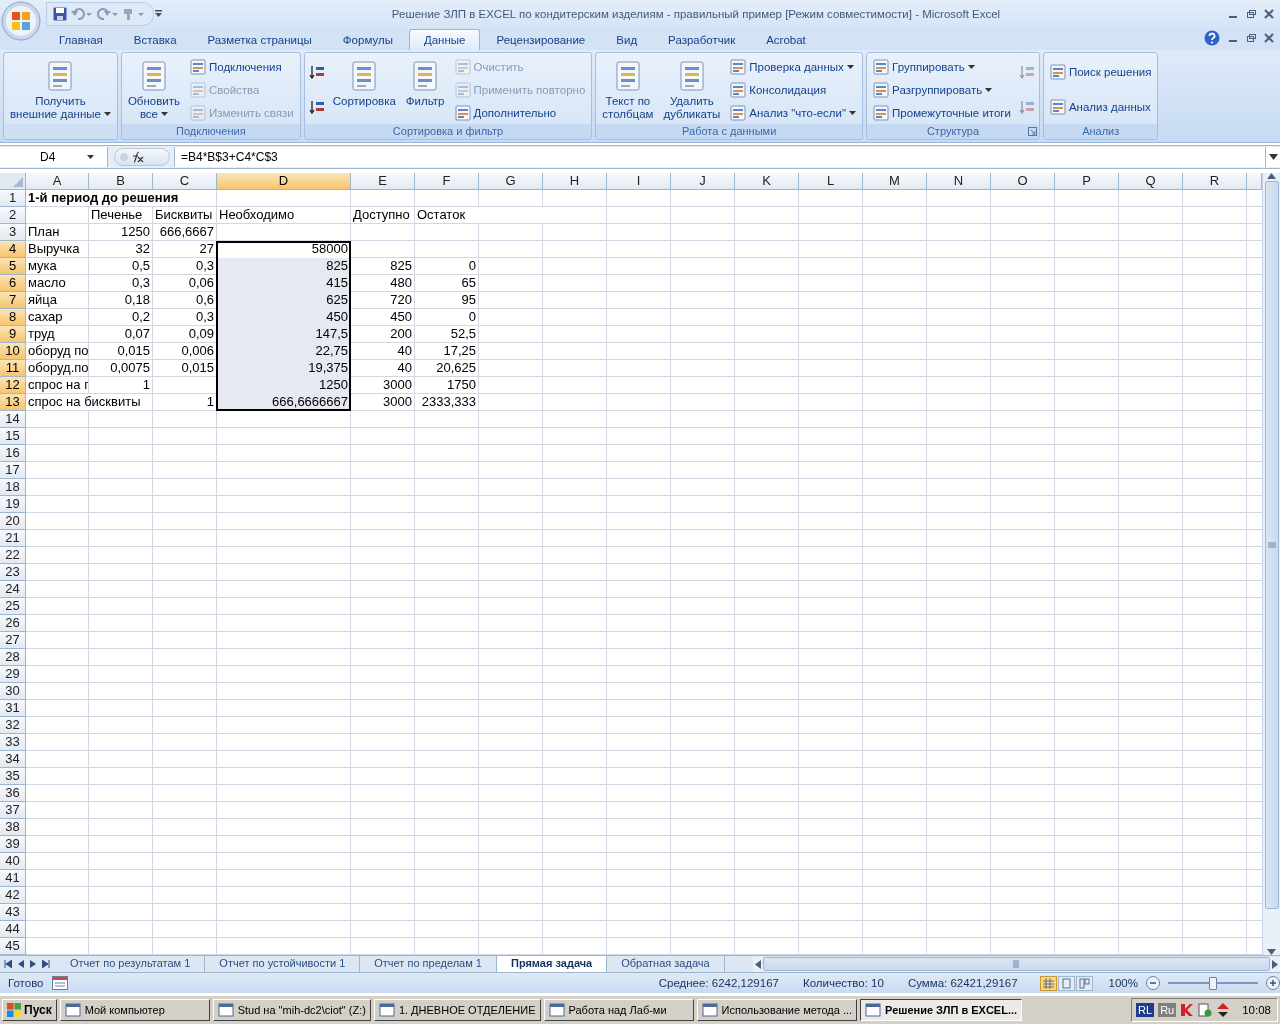 The width and height of the screenshot is (1280, 1024). What do you see at coordinates (383, 181) in the screenshot?
I see `column-header: E` at bounding box center [383, 181].